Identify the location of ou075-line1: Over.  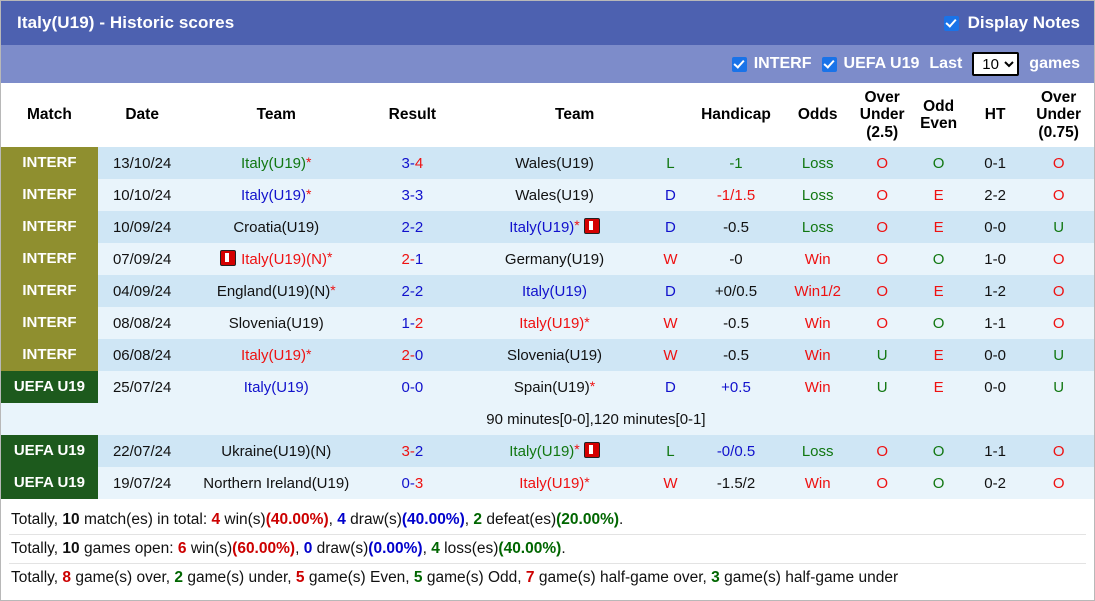
(1058, 97).